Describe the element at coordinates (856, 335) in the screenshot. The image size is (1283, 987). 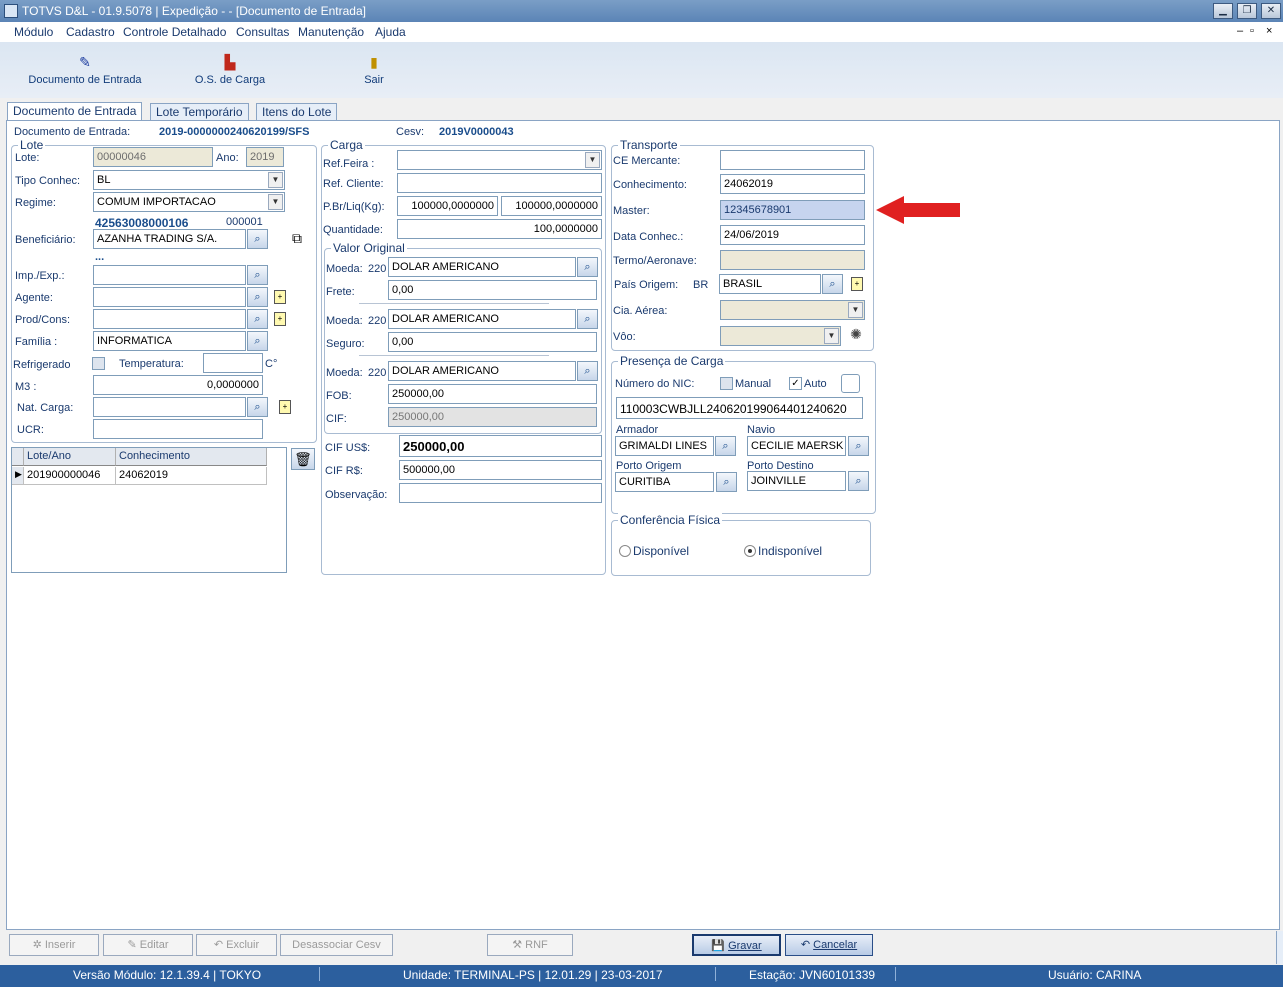
I see `gear-icon: ✺` at that location.